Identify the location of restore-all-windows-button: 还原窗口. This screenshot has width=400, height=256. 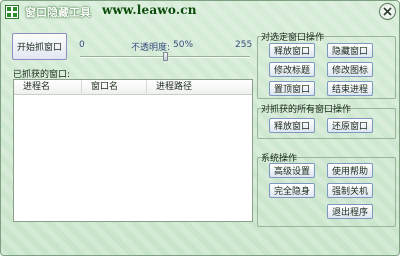
(350, 125).